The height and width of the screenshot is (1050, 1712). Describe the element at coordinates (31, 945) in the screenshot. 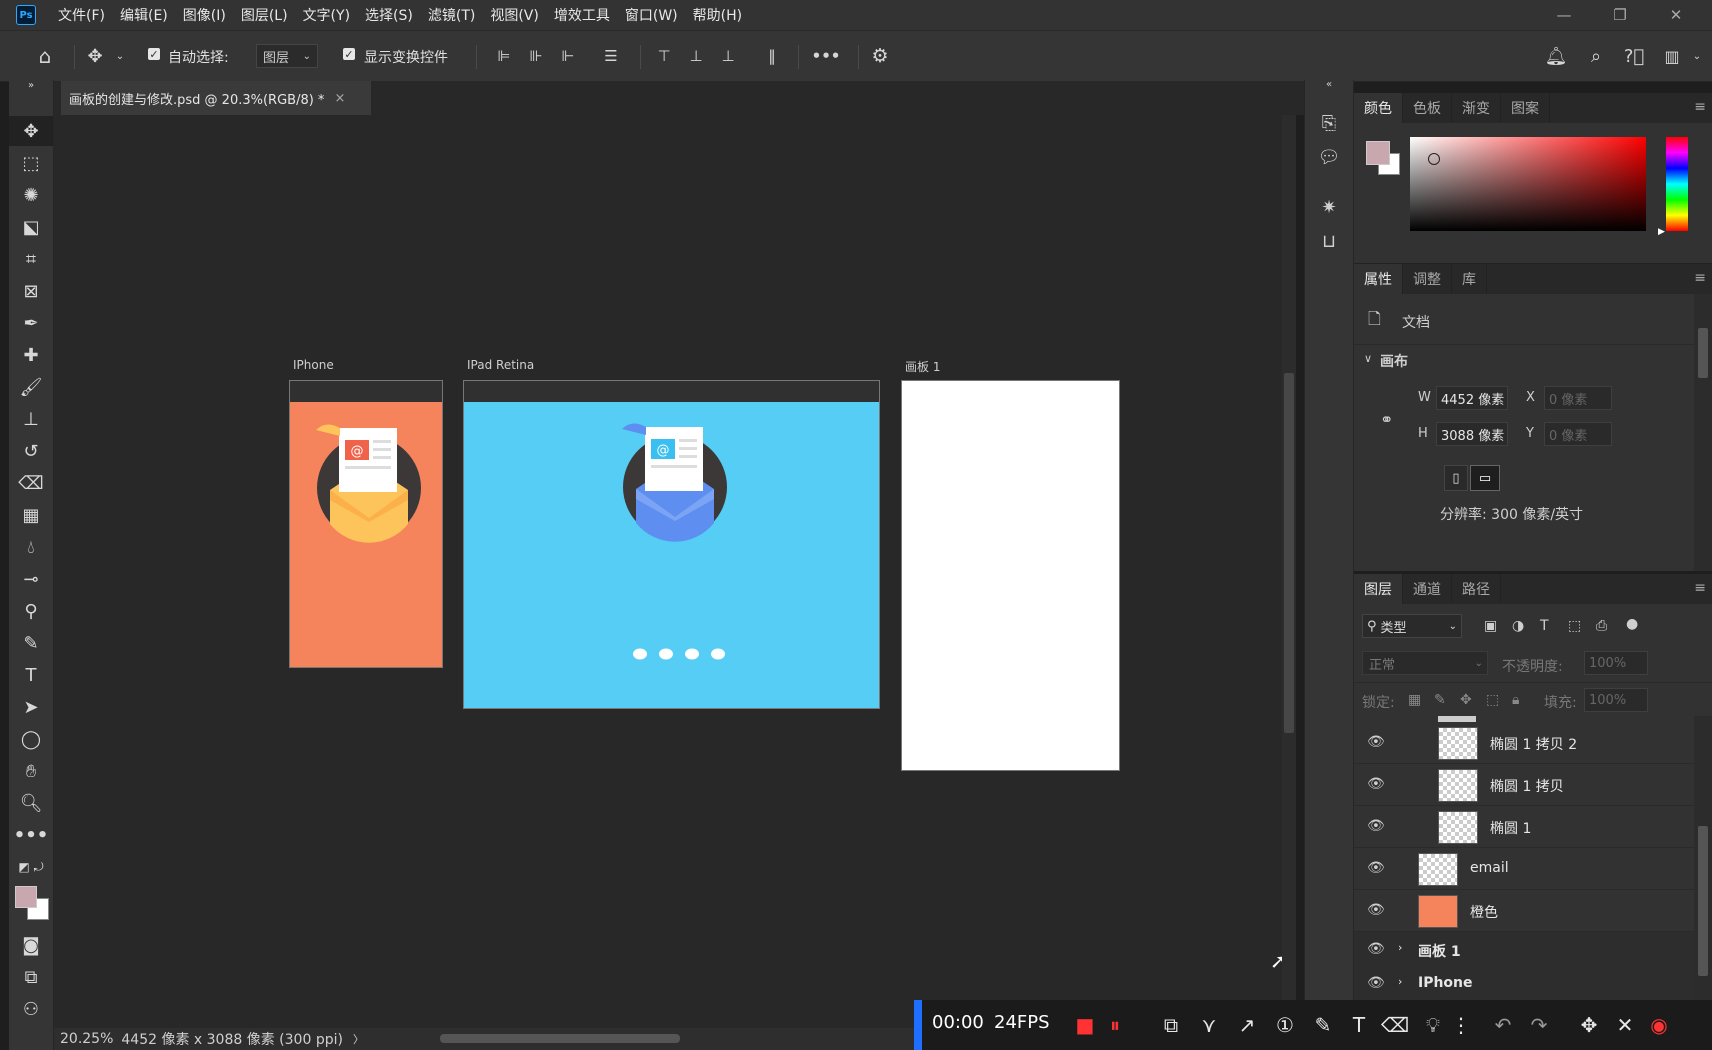

I see `quick-mask-icon: ◙` at that location.